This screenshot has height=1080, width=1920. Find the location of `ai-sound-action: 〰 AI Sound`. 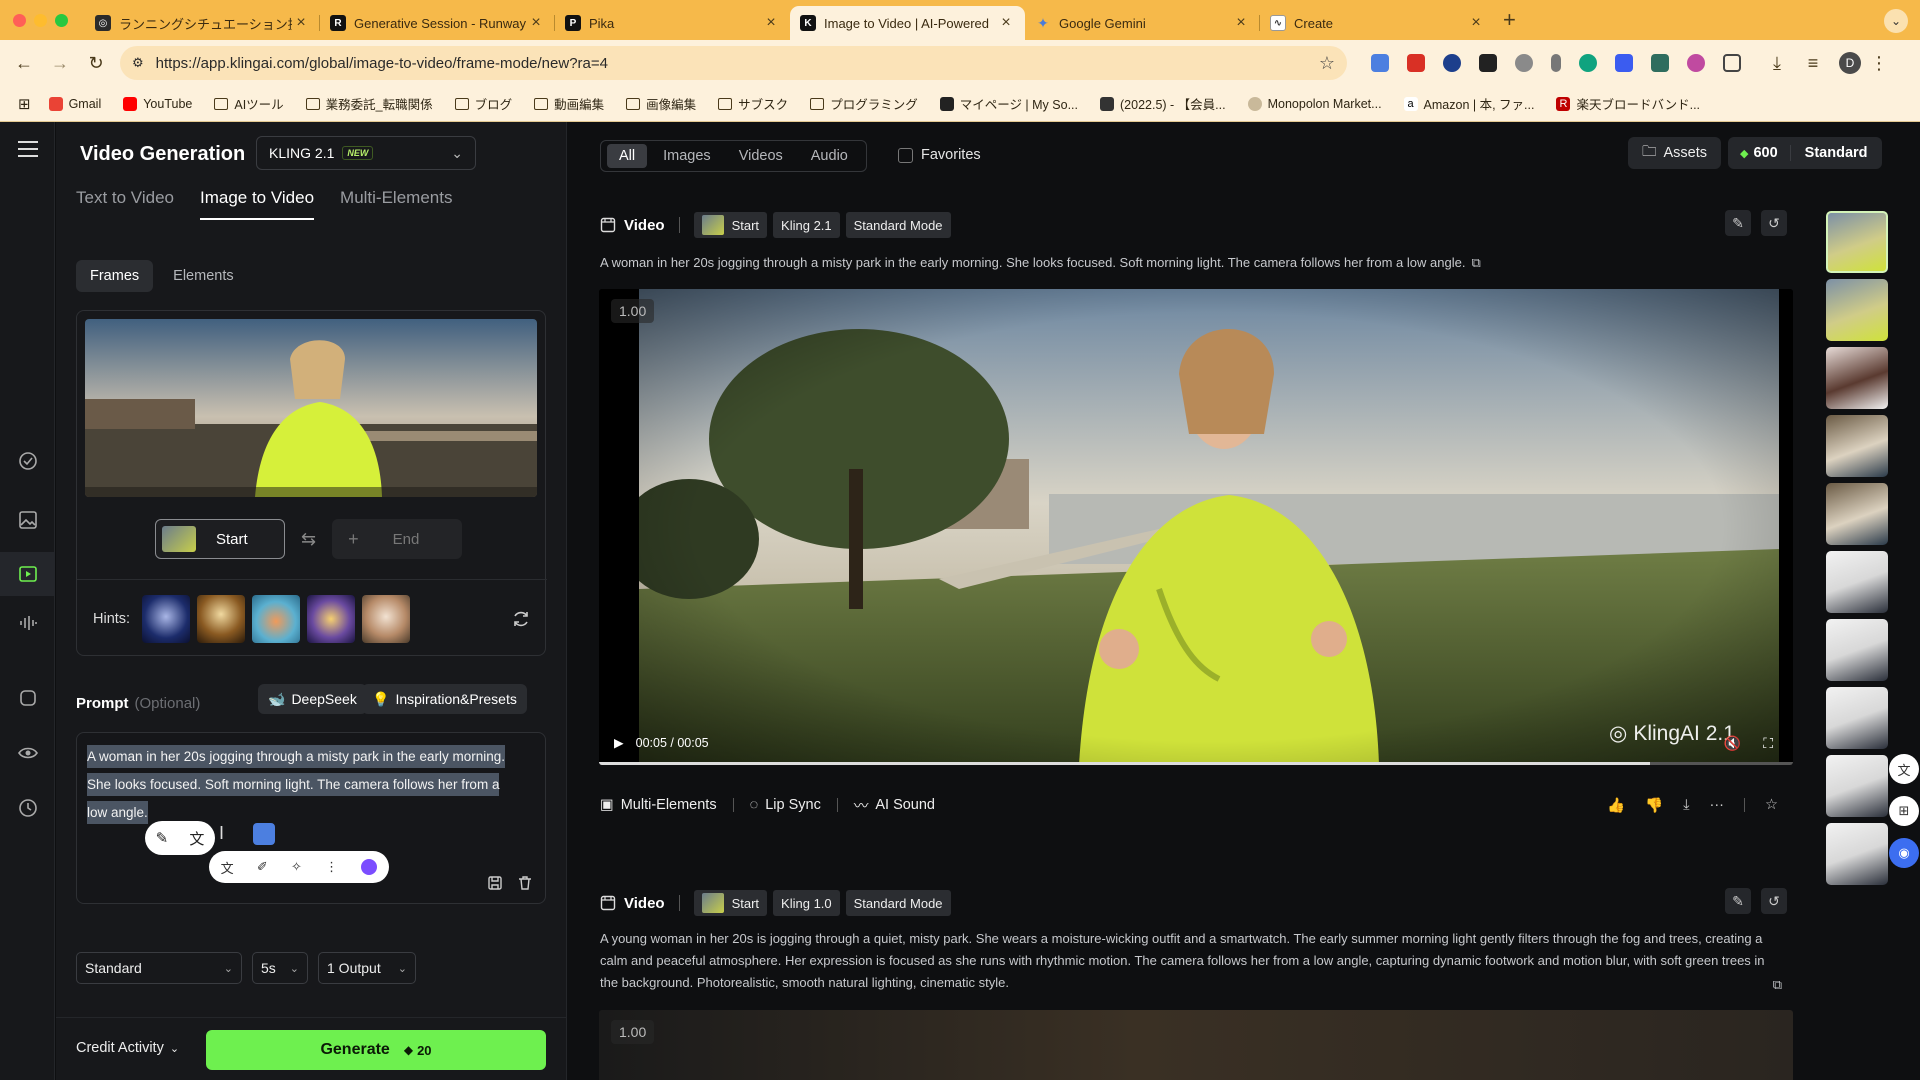

ai-sound-action: 〰 AI Sound is located at coordinates (894, 805).